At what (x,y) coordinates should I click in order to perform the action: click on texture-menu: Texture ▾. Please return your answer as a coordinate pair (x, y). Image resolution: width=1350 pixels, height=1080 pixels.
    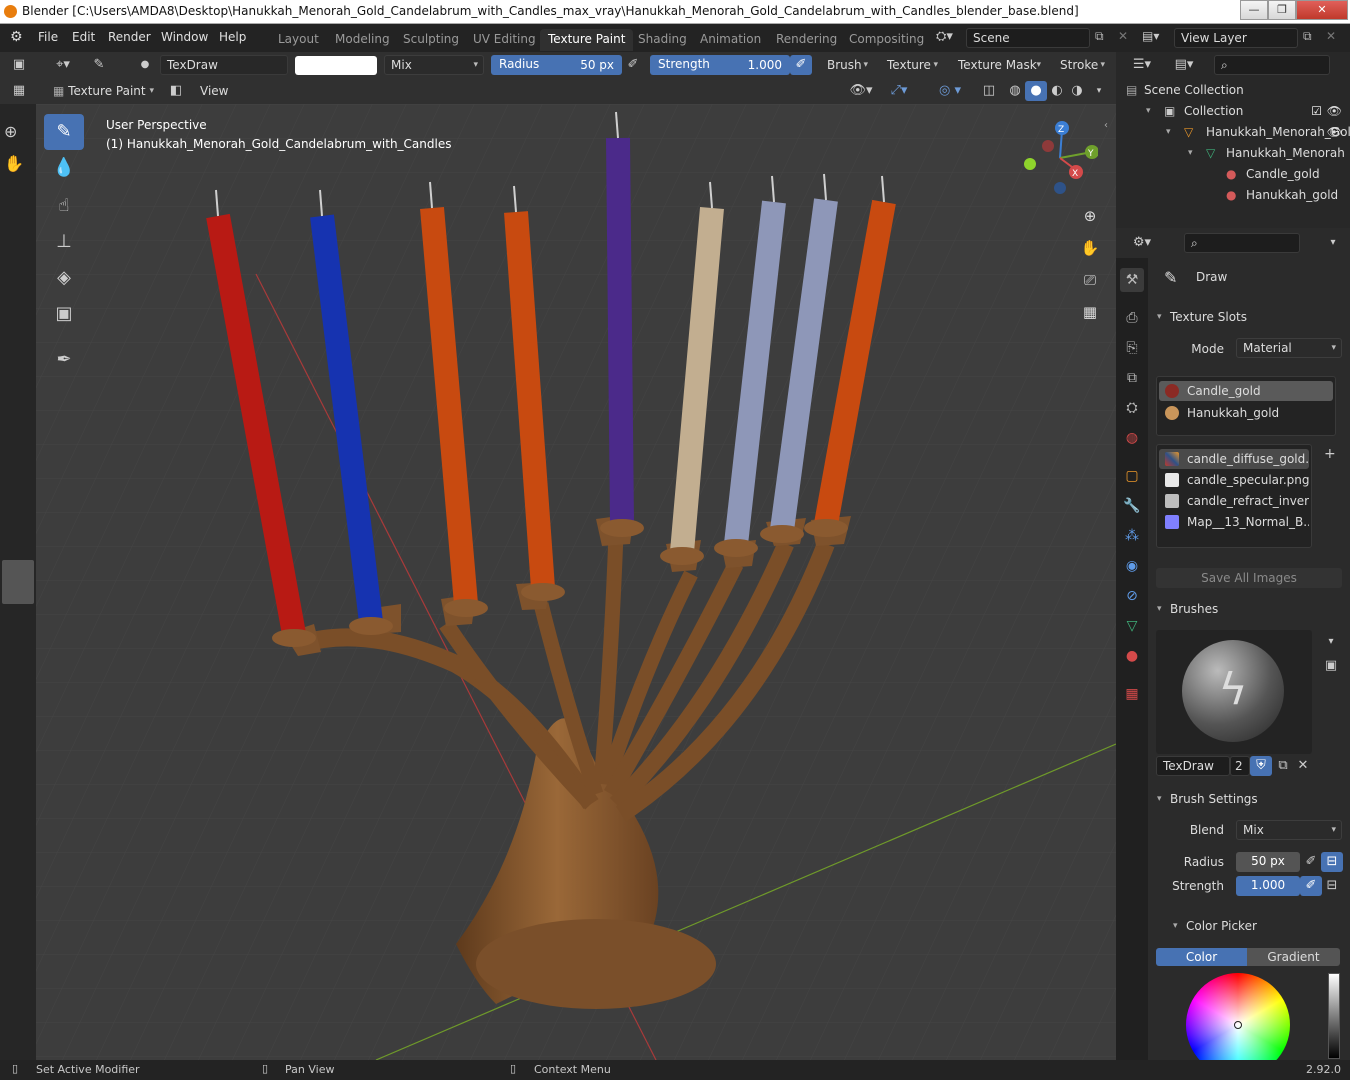
    Looking at the image, I should click on (912, 65).